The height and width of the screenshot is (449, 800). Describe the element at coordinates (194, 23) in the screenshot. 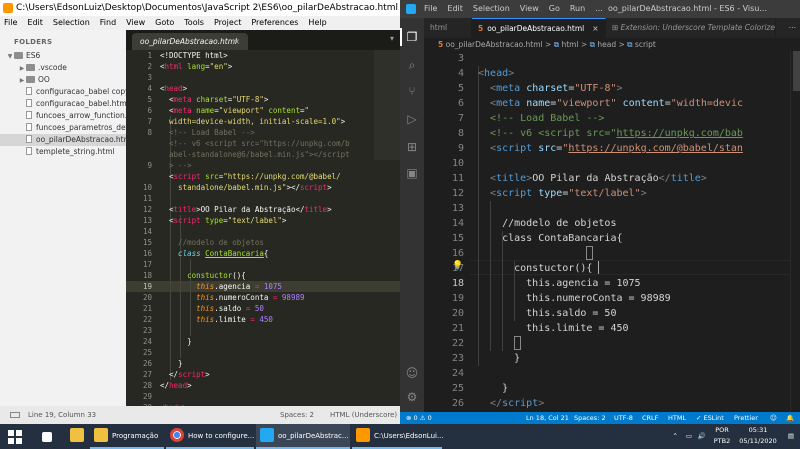

I see `menu-tools: Tools` at that location.